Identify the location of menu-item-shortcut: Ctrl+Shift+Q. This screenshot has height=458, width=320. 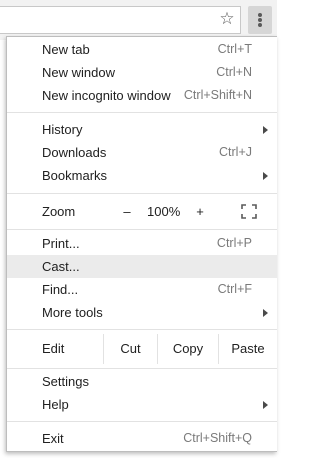
(217, 438).